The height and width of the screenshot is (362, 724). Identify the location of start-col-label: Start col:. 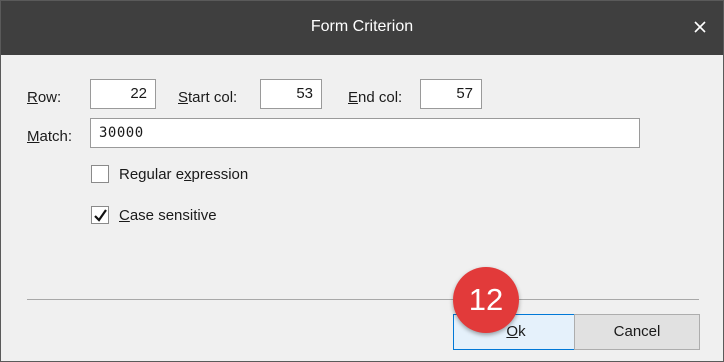
(208, 97).